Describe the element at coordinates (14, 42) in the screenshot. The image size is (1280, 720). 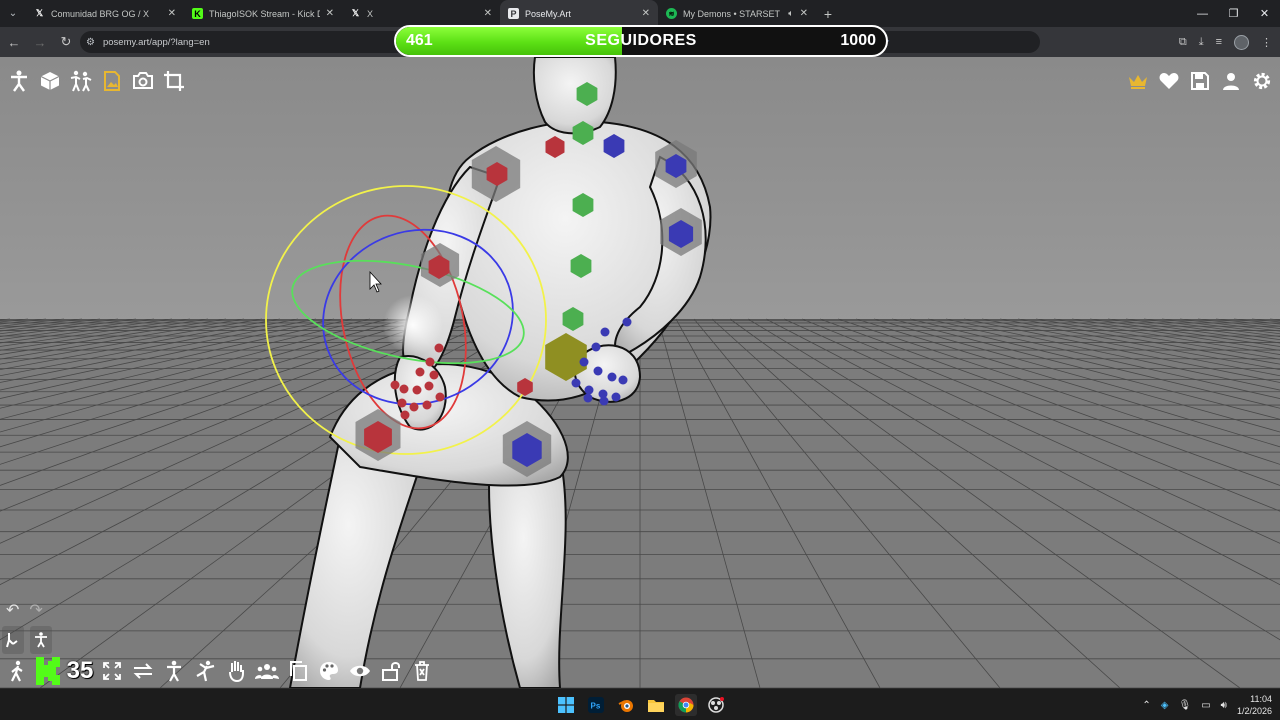
I see `back-icon: ←` at that location.